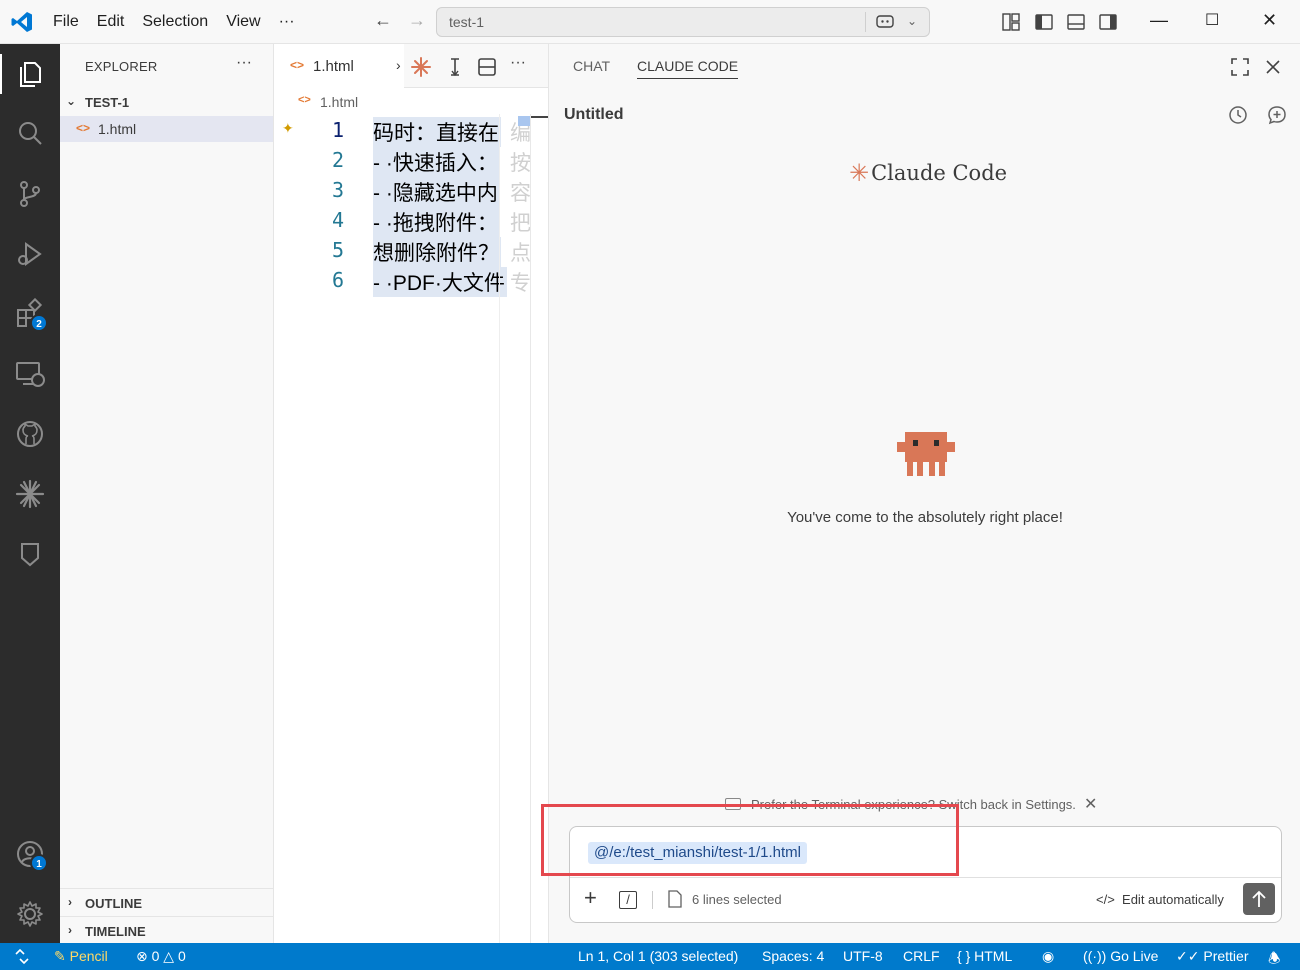 This screenshot has height=970, width=1300. Describe the element at coordinates (30, 374) in the screenshot. I see `remote-explorer-icon` at that location.